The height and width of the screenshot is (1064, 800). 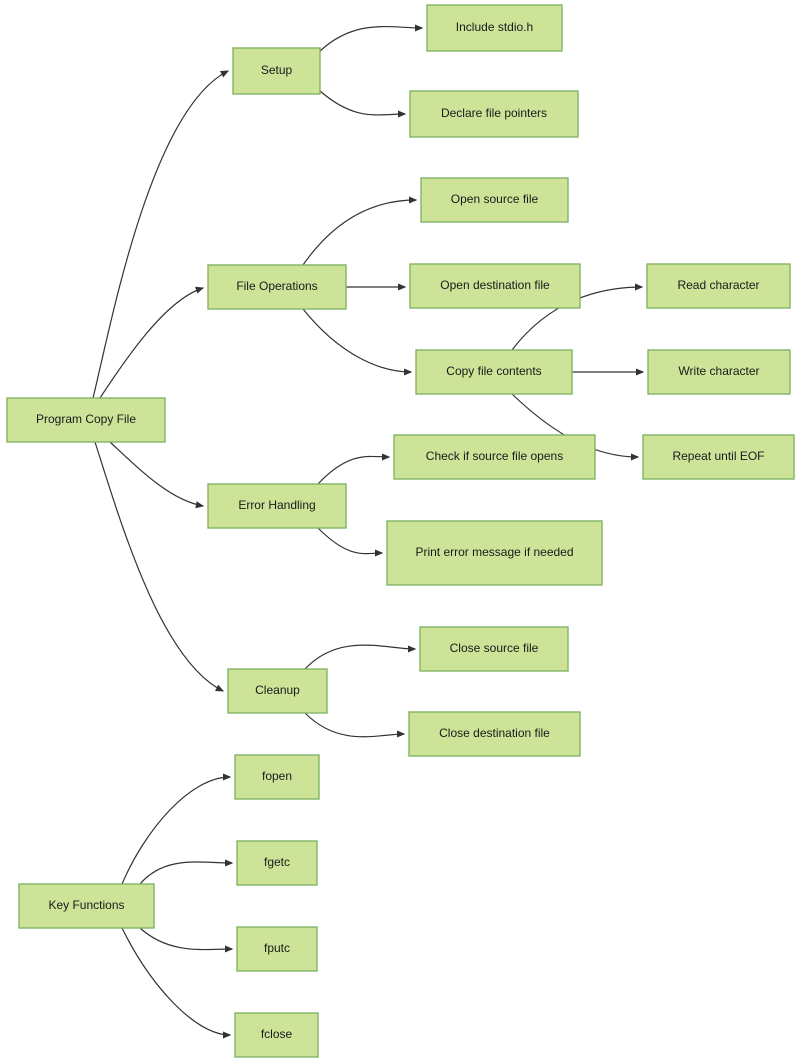 What do you see at coordinates (186, 940) in the screenshot?
I see `edge-key_functions-to-fputc` at bounding box center [186, 940].